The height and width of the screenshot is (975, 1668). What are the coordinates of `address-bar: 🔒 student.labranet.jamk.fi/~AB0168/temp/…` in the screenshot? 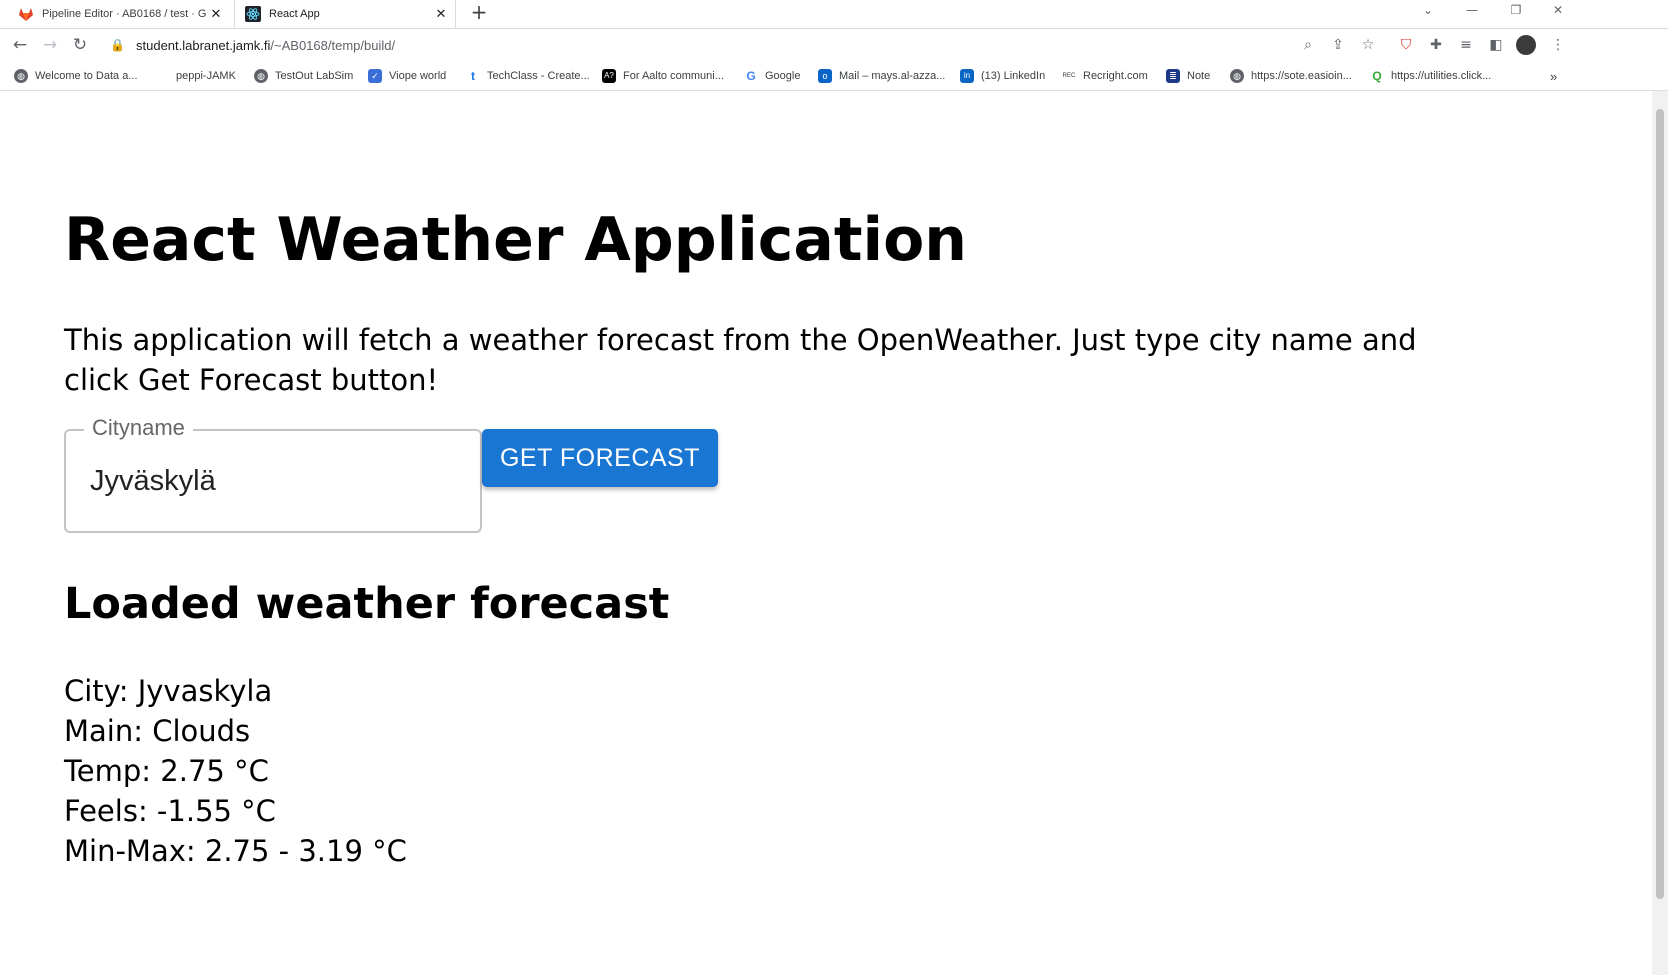 It's located at (694, 45).